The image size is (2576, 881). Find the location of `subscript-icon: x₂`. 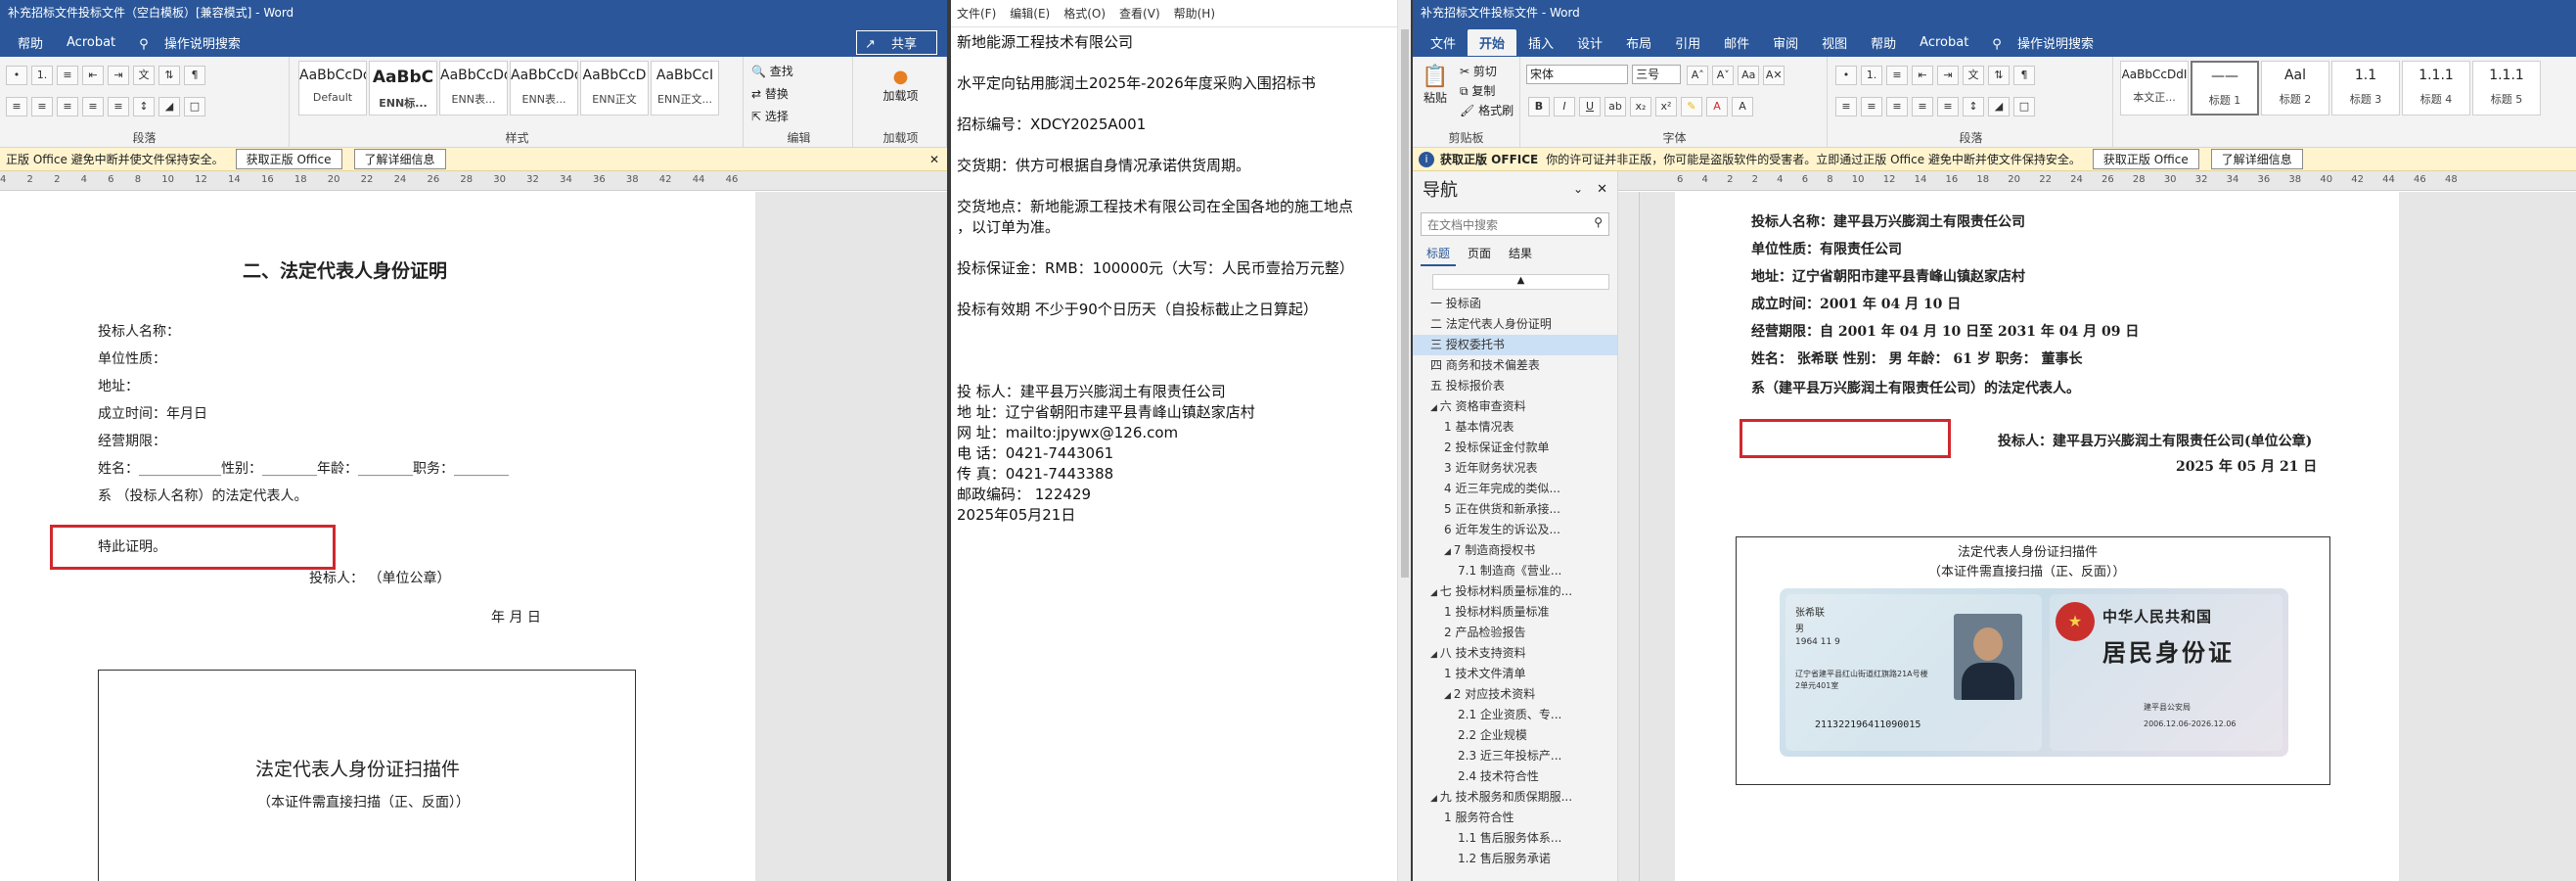

subscript-icon: x₂ is located at coordinates (1640, 107).